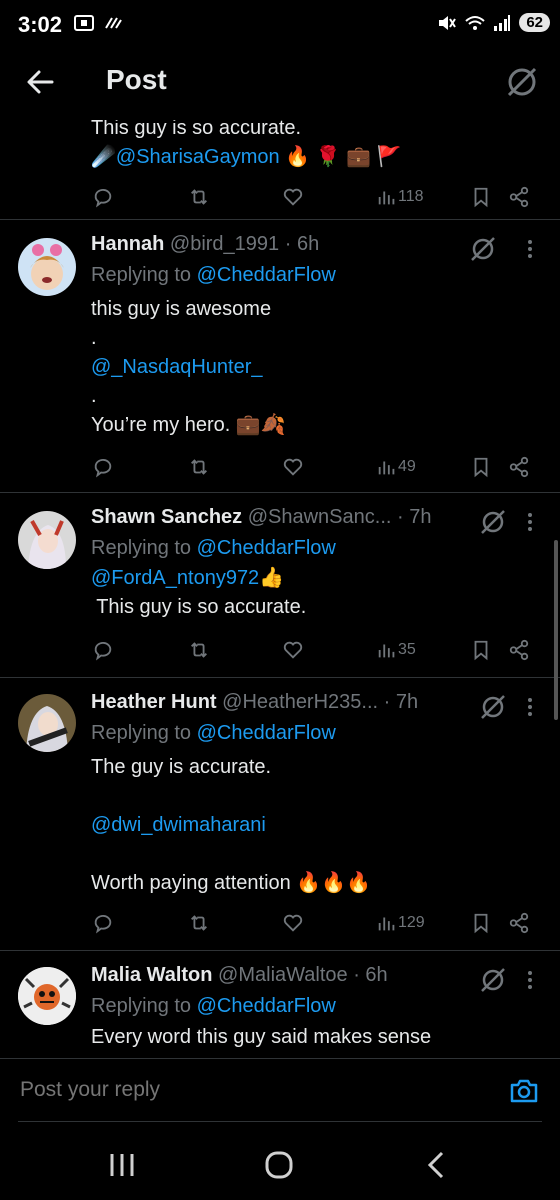 This screenshot has height=1200, width=560. I want to click on action-bar: 35, so click(315, 650).